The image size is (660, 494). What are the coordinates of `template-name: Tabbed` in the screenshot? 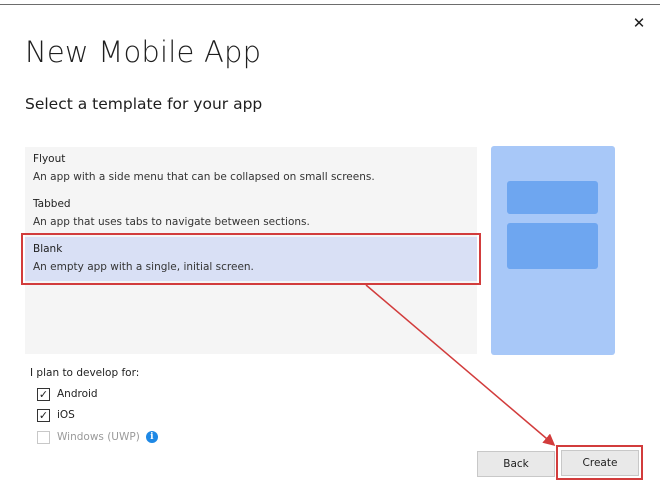 It's located at (52, 204).